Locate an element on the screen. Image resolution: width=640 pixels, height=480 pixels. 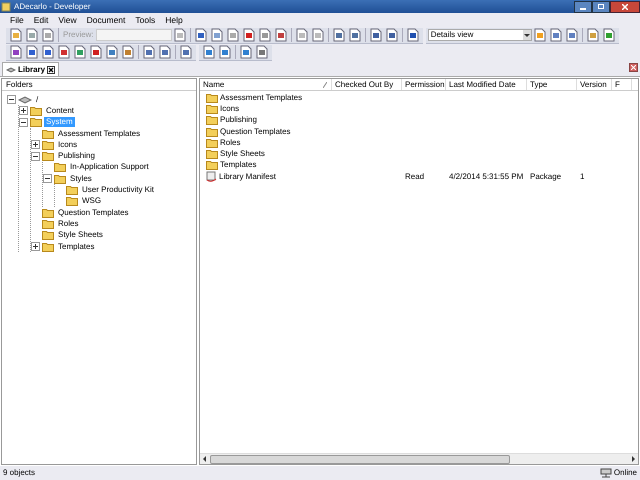
tree-item: Icons is located at coordinates (68, 145).